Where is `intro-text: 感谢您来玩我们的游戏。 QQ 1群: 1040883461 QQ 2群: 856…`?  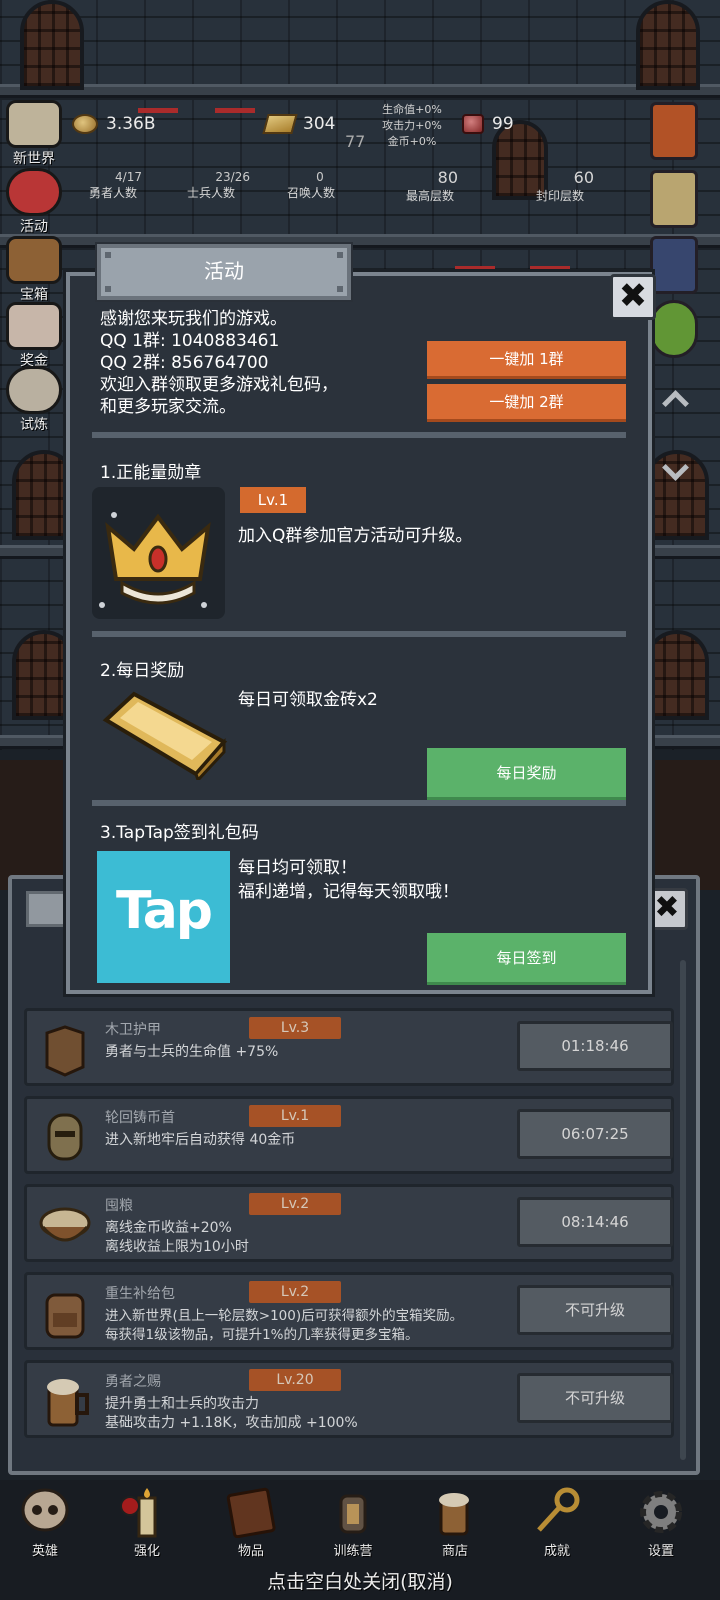 intro-text: 感谢您来玩我们的游戏。 QQ 1群: 1040883461 QQ 2群: 856… is located at coordinates (219, 363).